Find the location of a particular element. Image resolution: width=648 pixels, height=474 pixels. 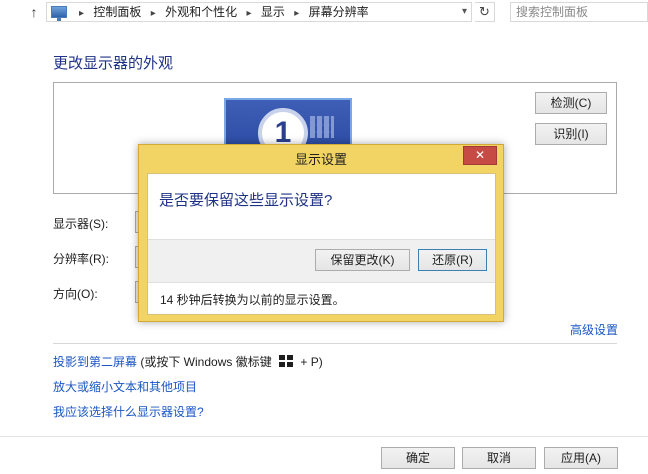

countdown-note: 14 秒钟后转换为以前的显示设置。 is located at coordinates (252, 300).